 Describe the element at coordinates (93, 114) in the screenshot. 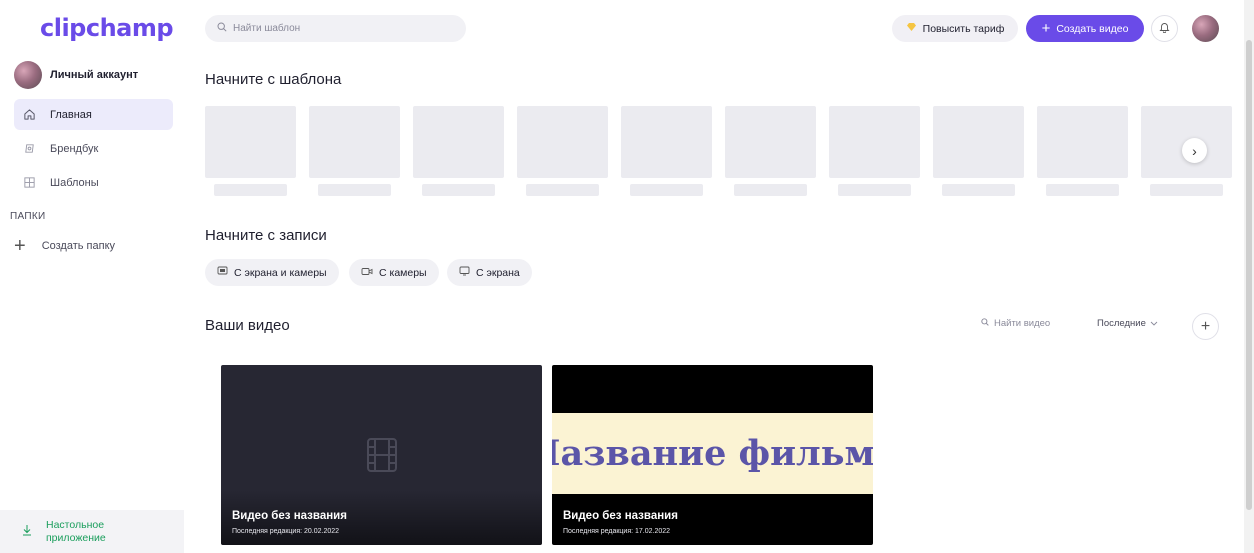

I see `sidebar-item-home: Главная` at that location.